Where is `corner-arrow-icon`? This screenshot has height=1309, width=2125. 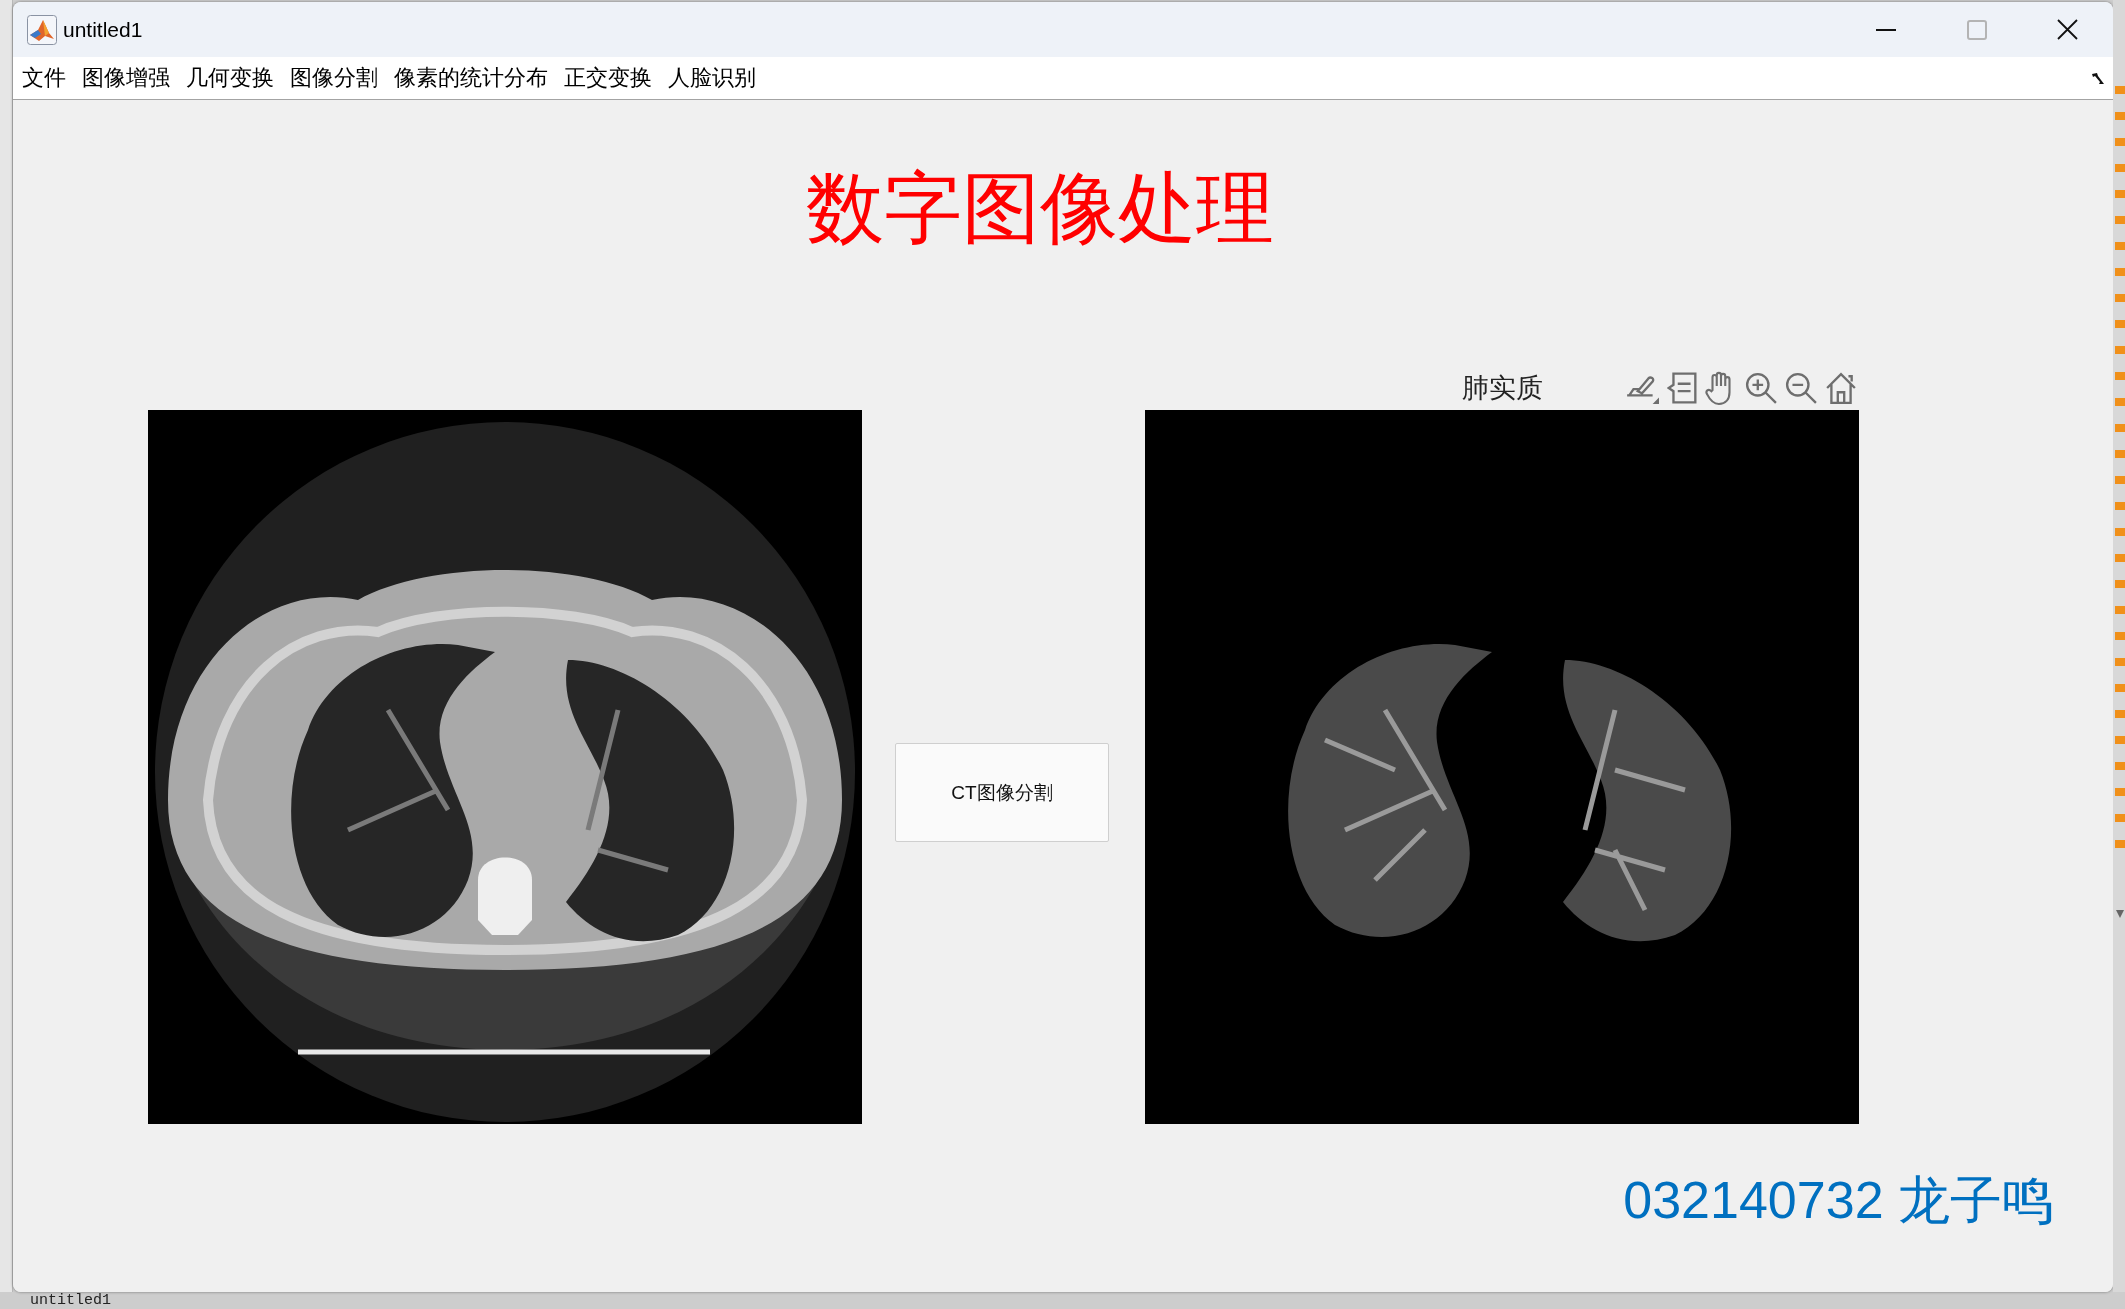 corner-arrow-icon is located at coordinates (2098, 78).